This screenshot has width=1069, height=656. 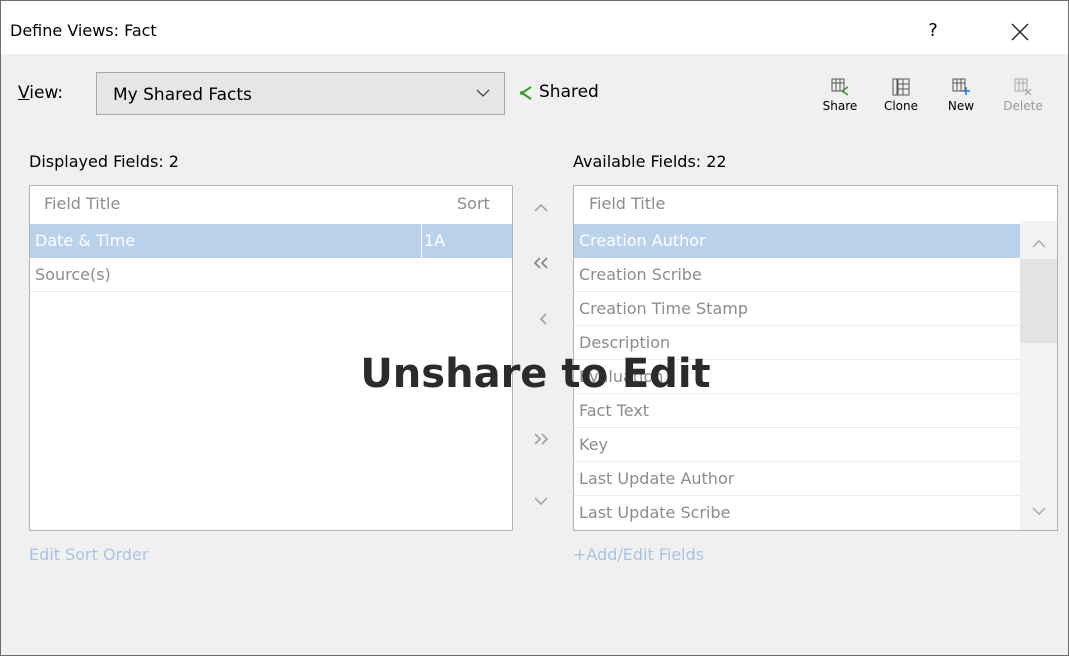 What do you see at coordinates (271, 241) in the screenshot?
I see `table-row: Date & Time 1A` at bounding box center [271, 241].